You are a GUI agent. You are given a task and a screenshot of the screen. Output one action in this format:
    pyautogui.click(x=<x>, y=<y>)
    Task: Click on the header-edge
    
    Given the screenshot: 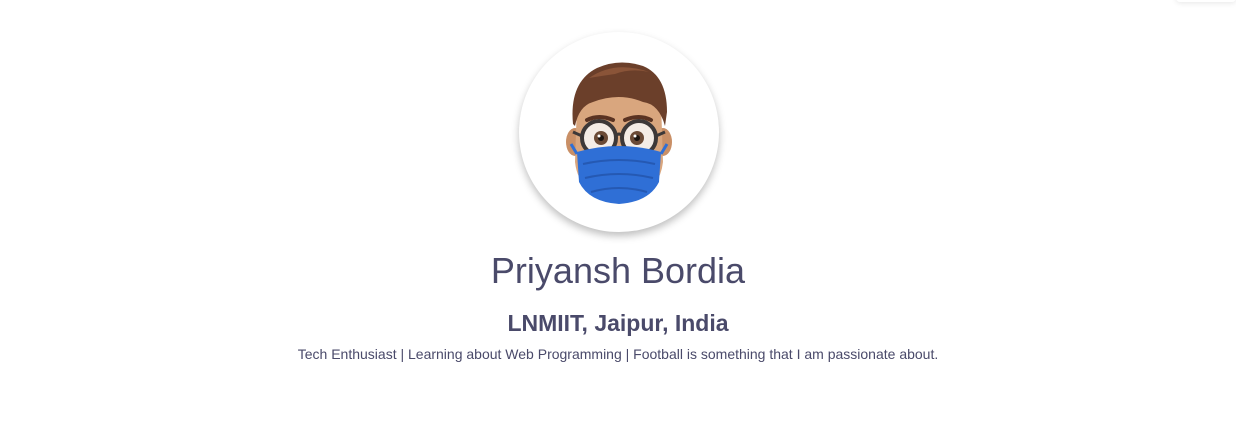 What is the action you would take?
    pyautogui.click(x=1206, y=1)
    